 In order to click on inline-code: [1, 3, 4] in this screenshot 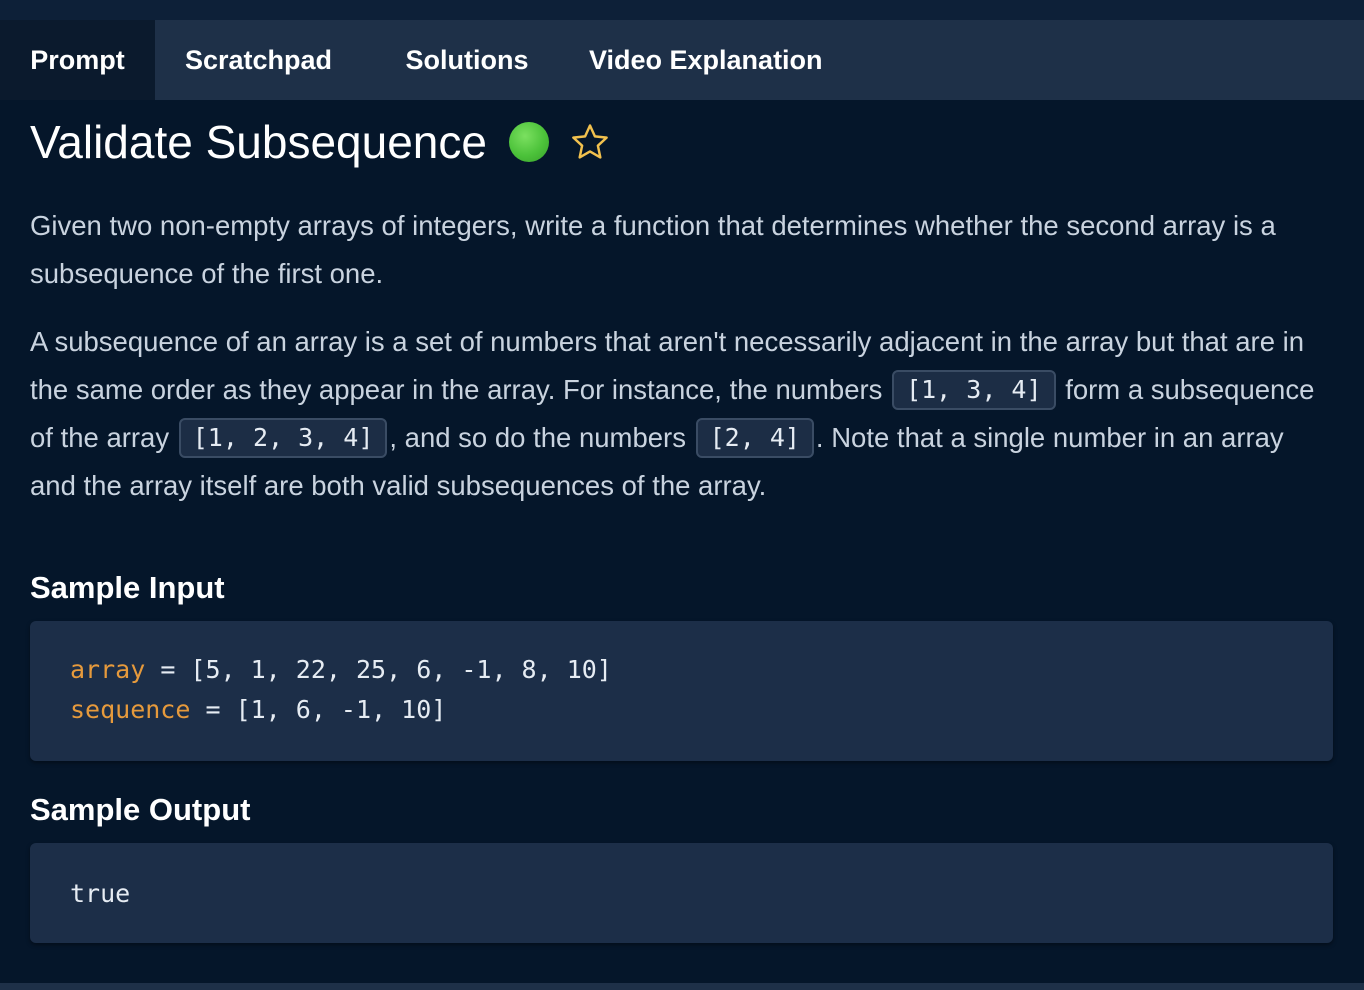, I will do `click(974, 390)`.